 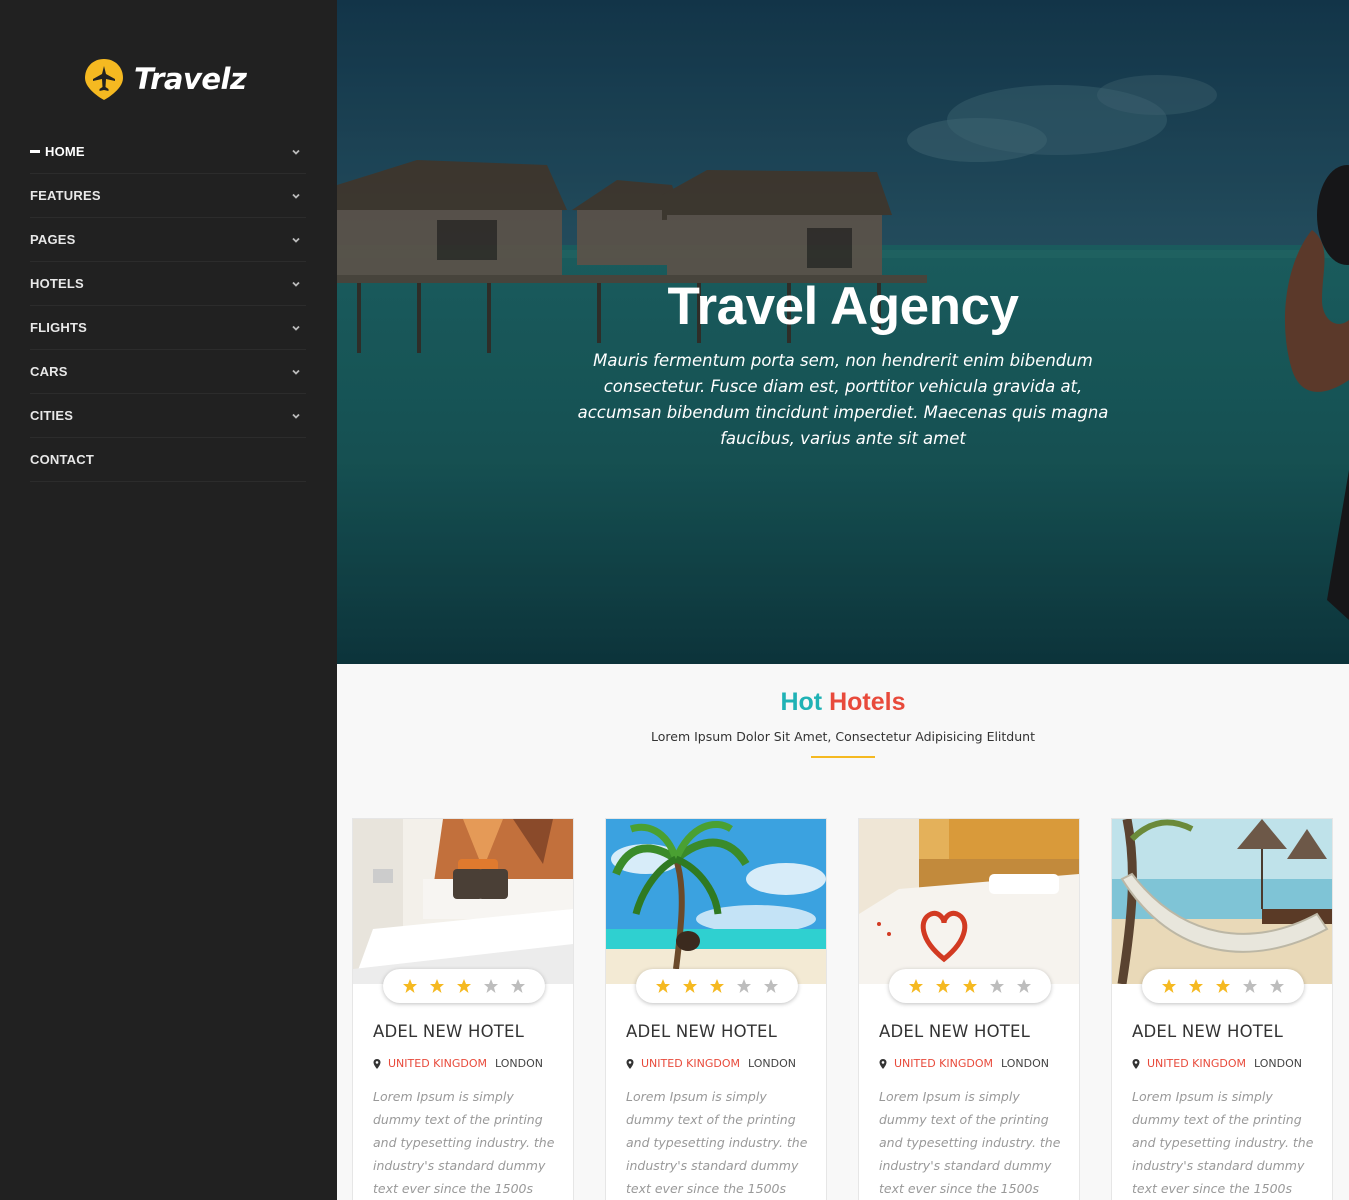 What do you see at coordinates (49, 371) in the screenshot?
I see `nav-label: CARS` at bounding box center [49, 371].